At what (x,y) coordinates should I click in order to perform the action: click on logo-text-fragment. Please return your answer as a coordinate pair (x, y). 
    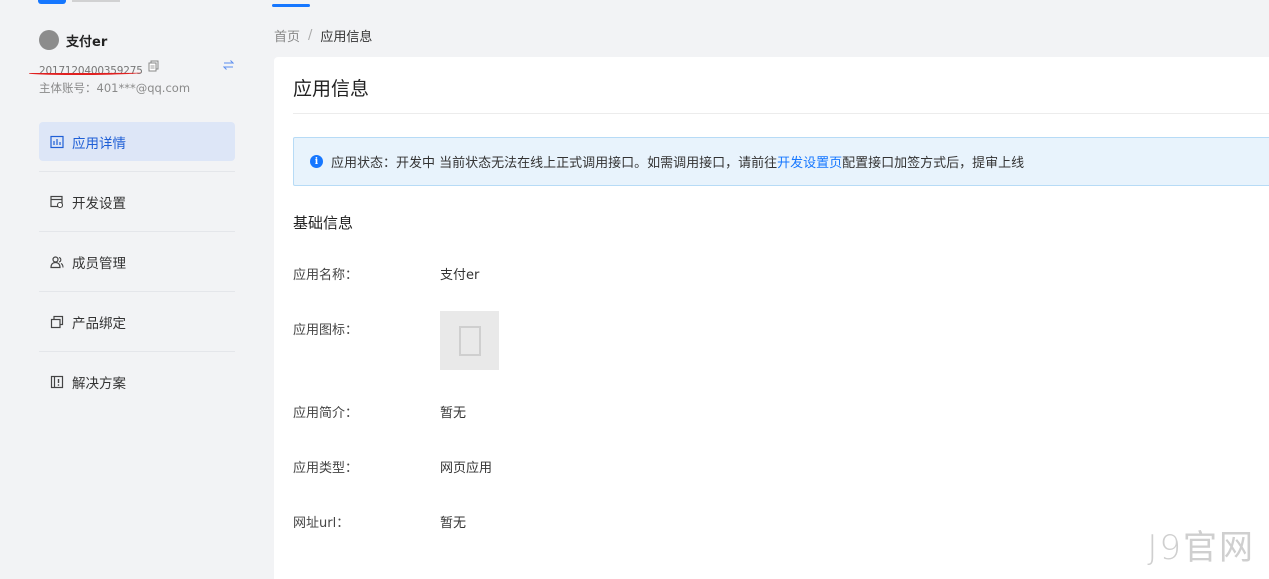
    Looking at the image, I should click on (96, 1).